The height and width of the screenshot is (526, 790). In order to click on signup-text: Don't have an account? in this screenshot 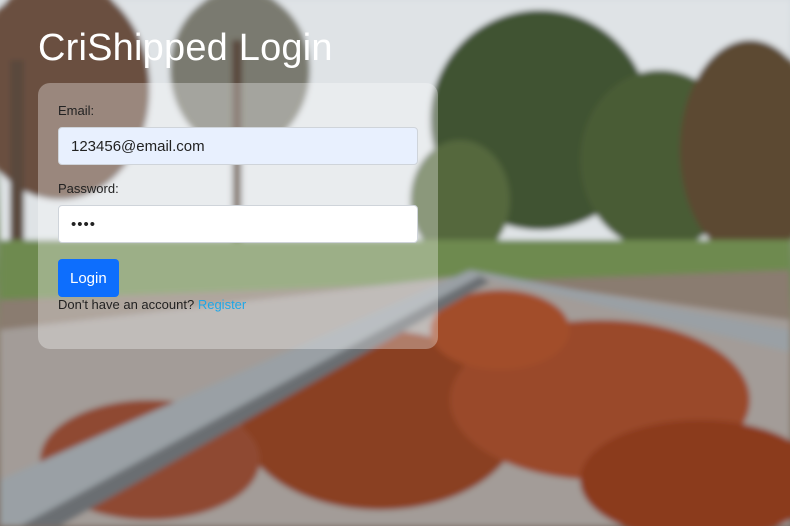, I will do `click(126, 304)`.